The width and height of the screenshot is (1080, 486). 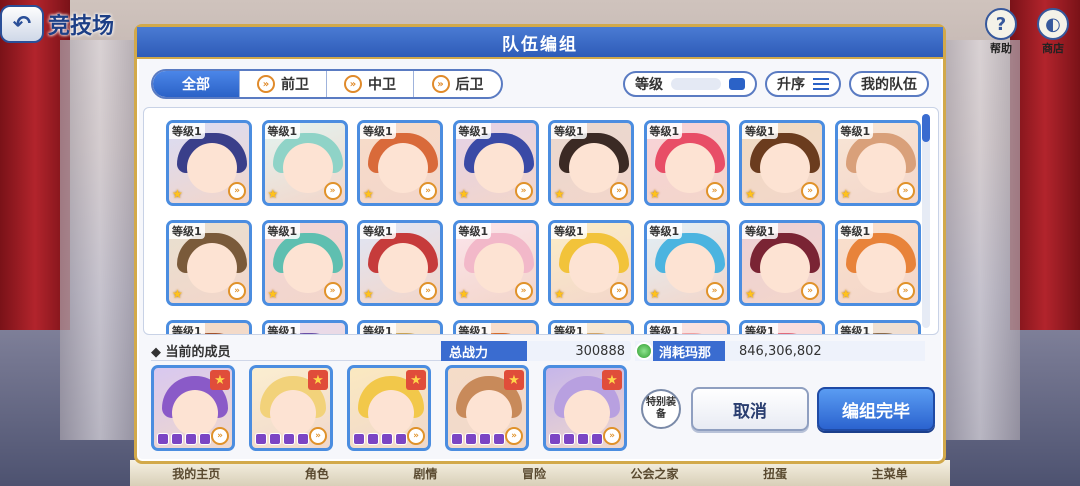 I want to click on back-button: ↶, so click(x=22, y=24).